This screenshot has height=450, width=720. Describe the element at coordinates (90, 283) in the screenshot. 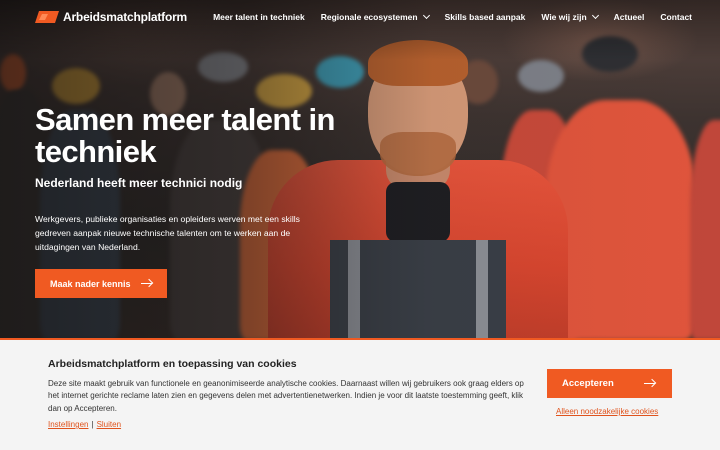

I see `cta-label: Maak nader kennis` at that location.